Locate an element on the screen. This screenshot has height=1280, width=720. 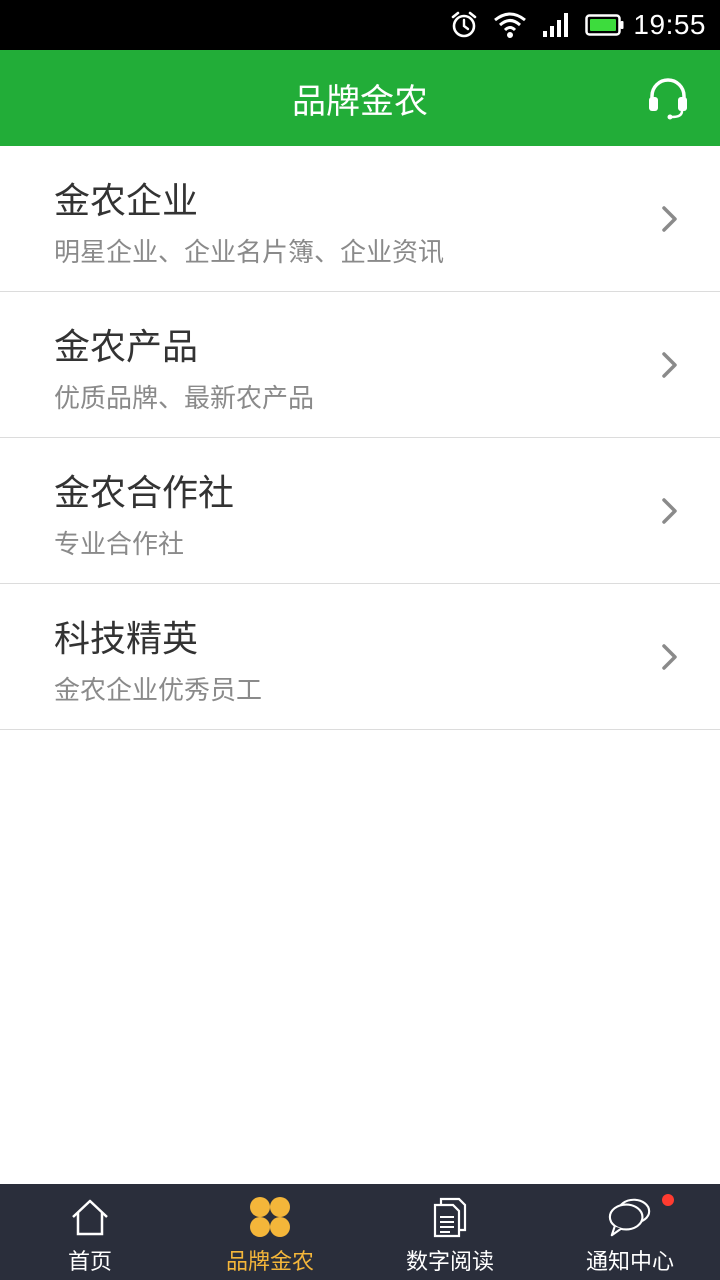
list-item-subtitle: 金农企业优秀员工 is located at coordinates (158, 691).